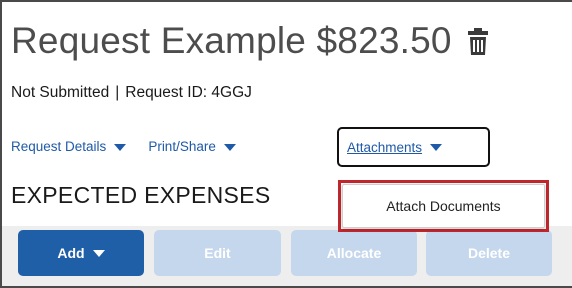 This screenshot has height=288, width=572. What do you see at coordinates (250, 147) in the screenshot?
I see `request-nav: Request Details Print/Share Attachments` at bounding box center [250, 147].